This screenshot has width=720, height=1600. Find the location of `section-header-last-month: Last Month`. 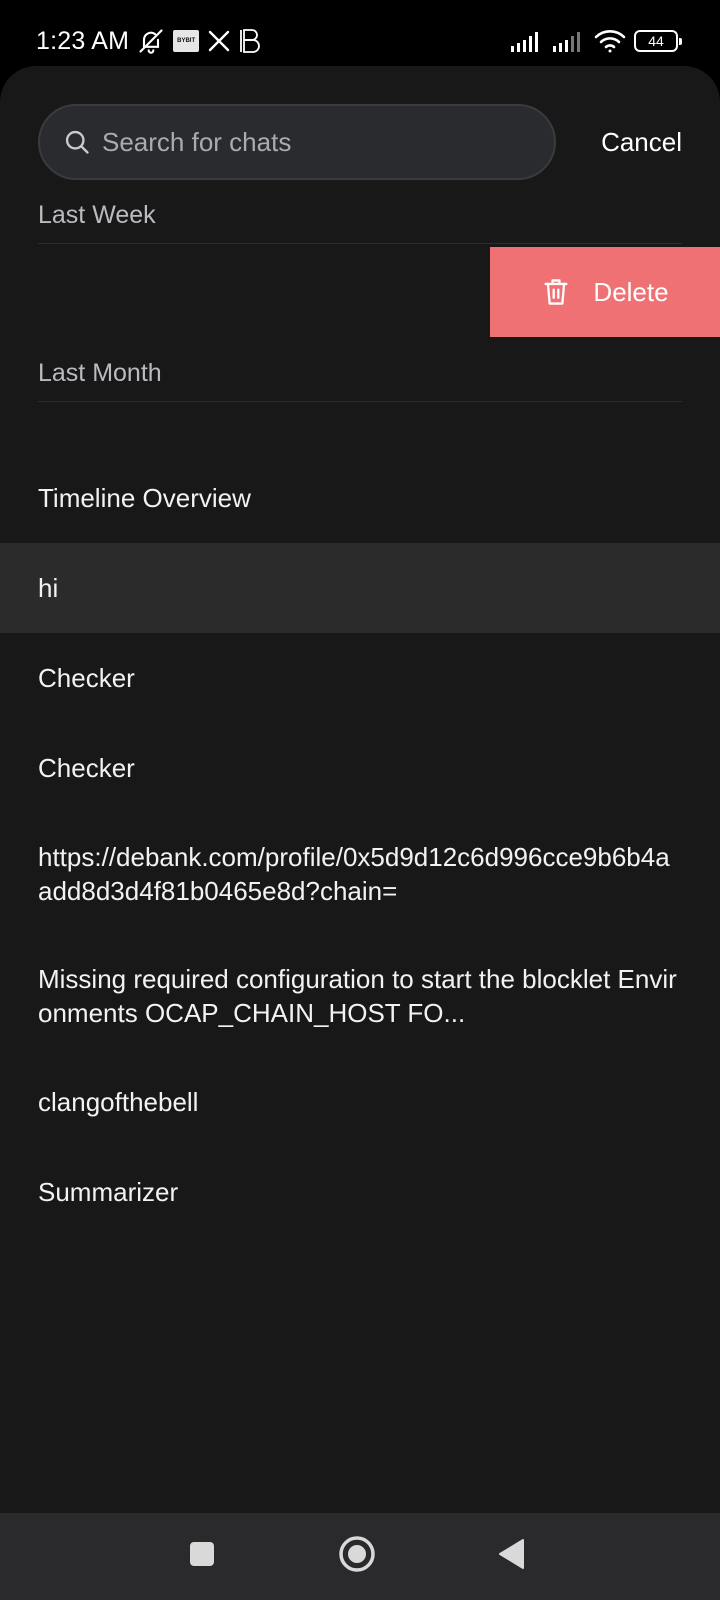

section-header-last-month: Last Month is located at coordinates (360, 378).